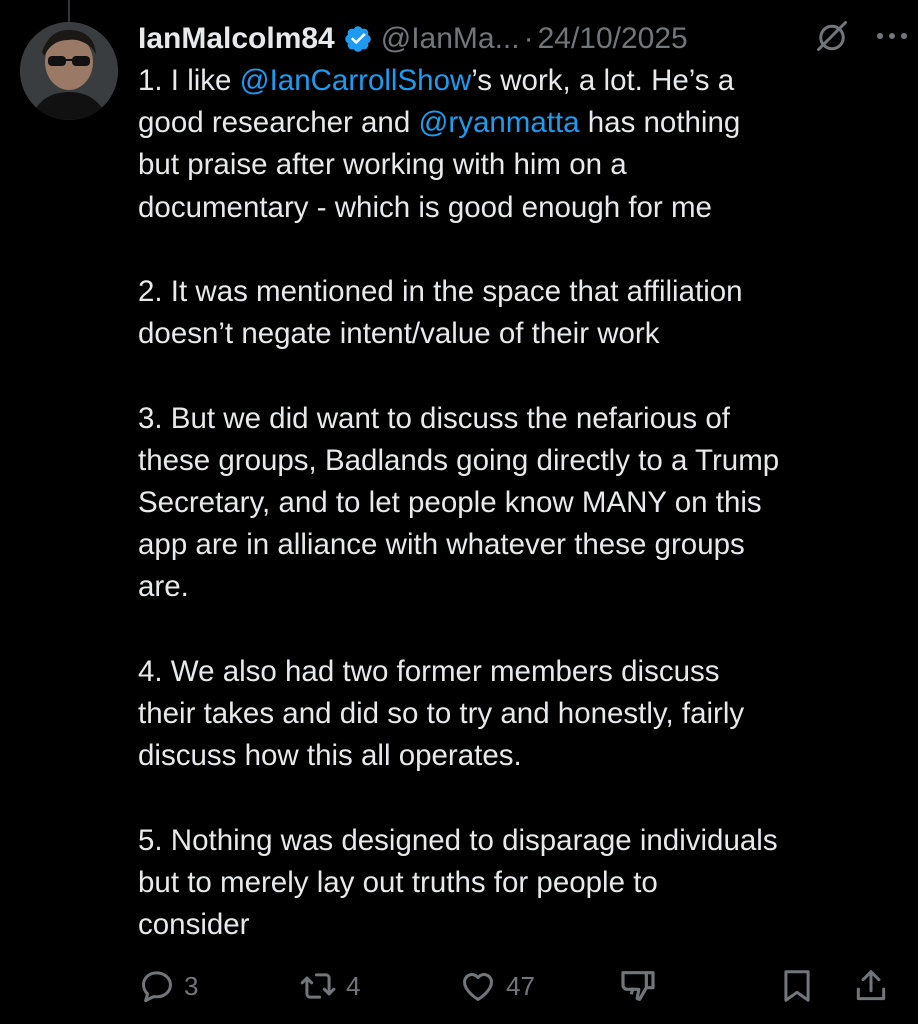 The width and height of the screenshot is (918, 1024). Describe the element at coordinates (861, 36) in the screenshot. I see `header-actions` at that location.